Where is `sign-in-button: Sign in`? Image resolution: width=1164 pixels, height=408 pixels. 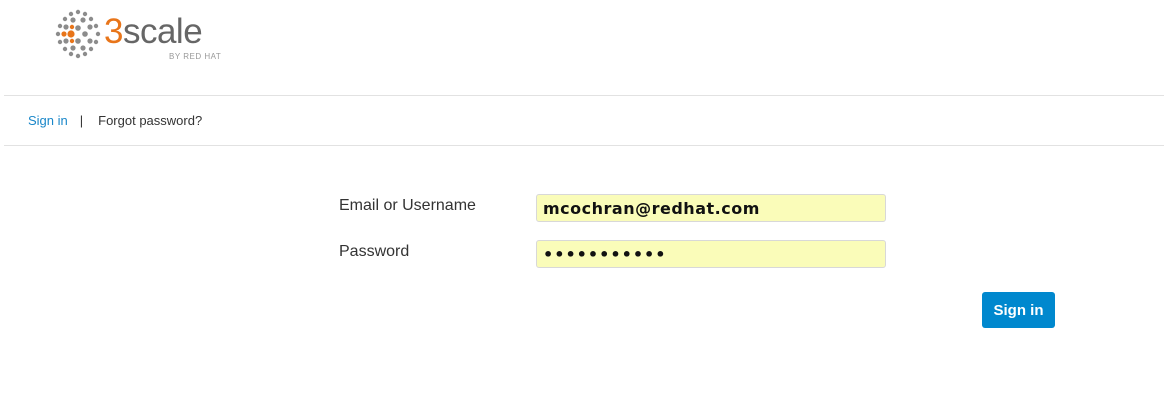 sign-in-button: Sign in is located at coordinates (1018, 310).